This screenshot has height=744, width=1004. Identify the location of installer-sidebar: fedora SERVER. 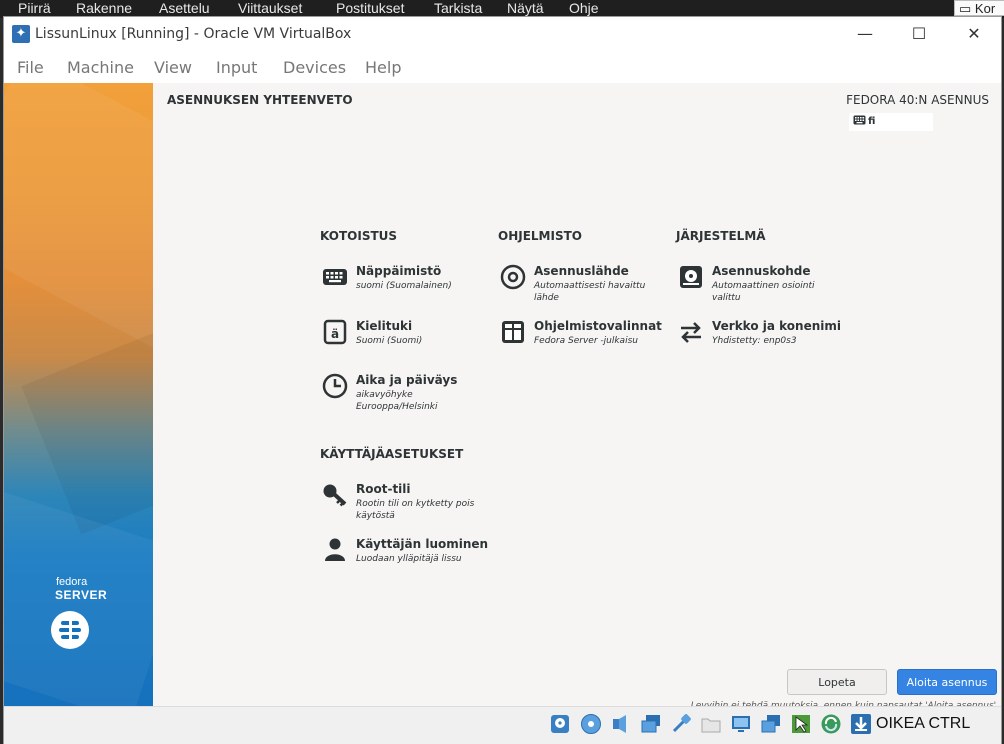
(78, 394).